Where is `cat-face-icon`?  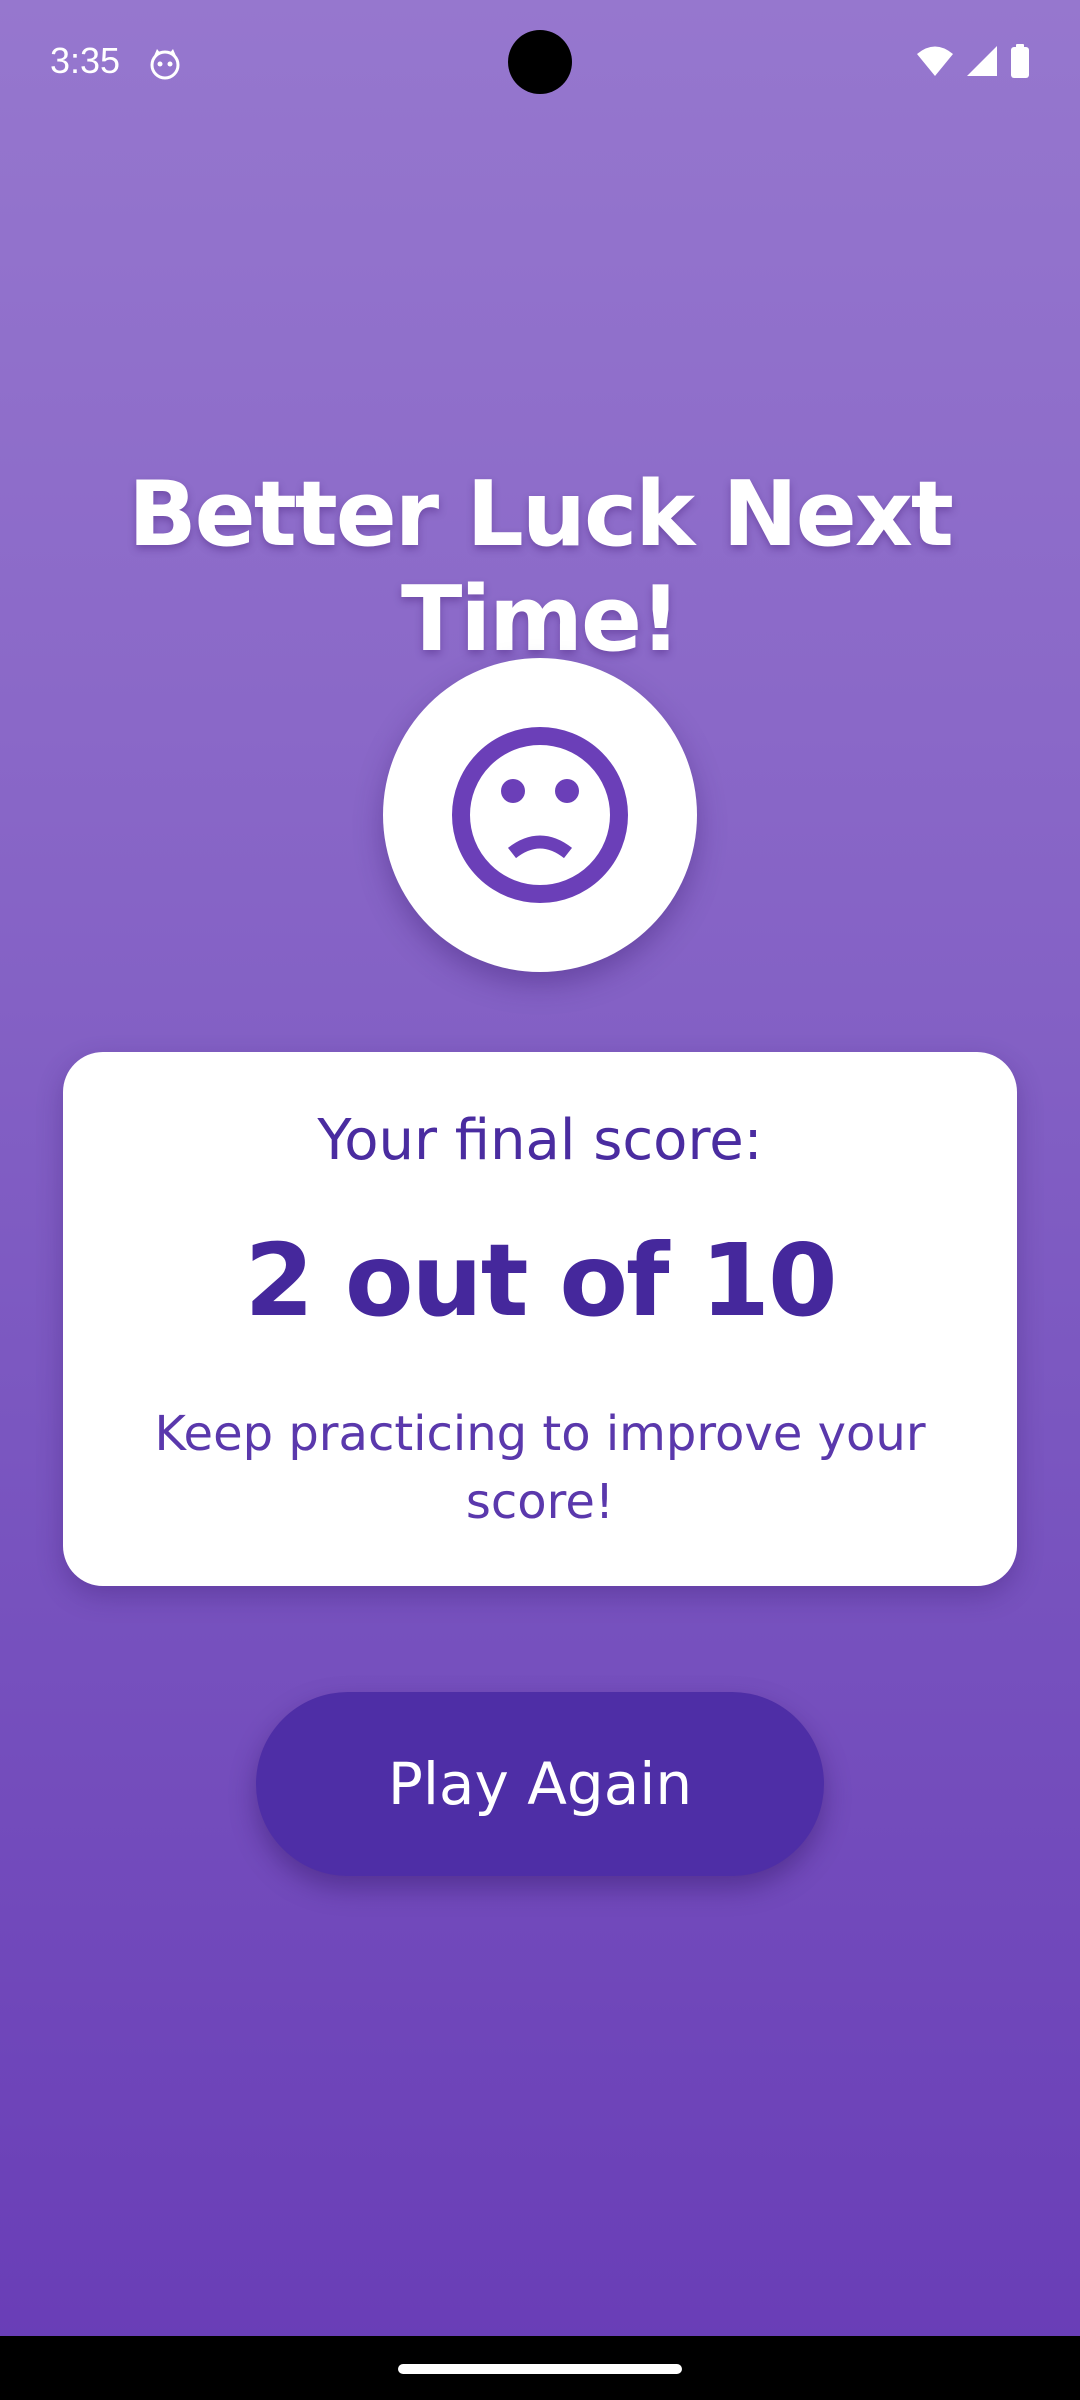
cat-face-icon is located at coordinates (165, 63).